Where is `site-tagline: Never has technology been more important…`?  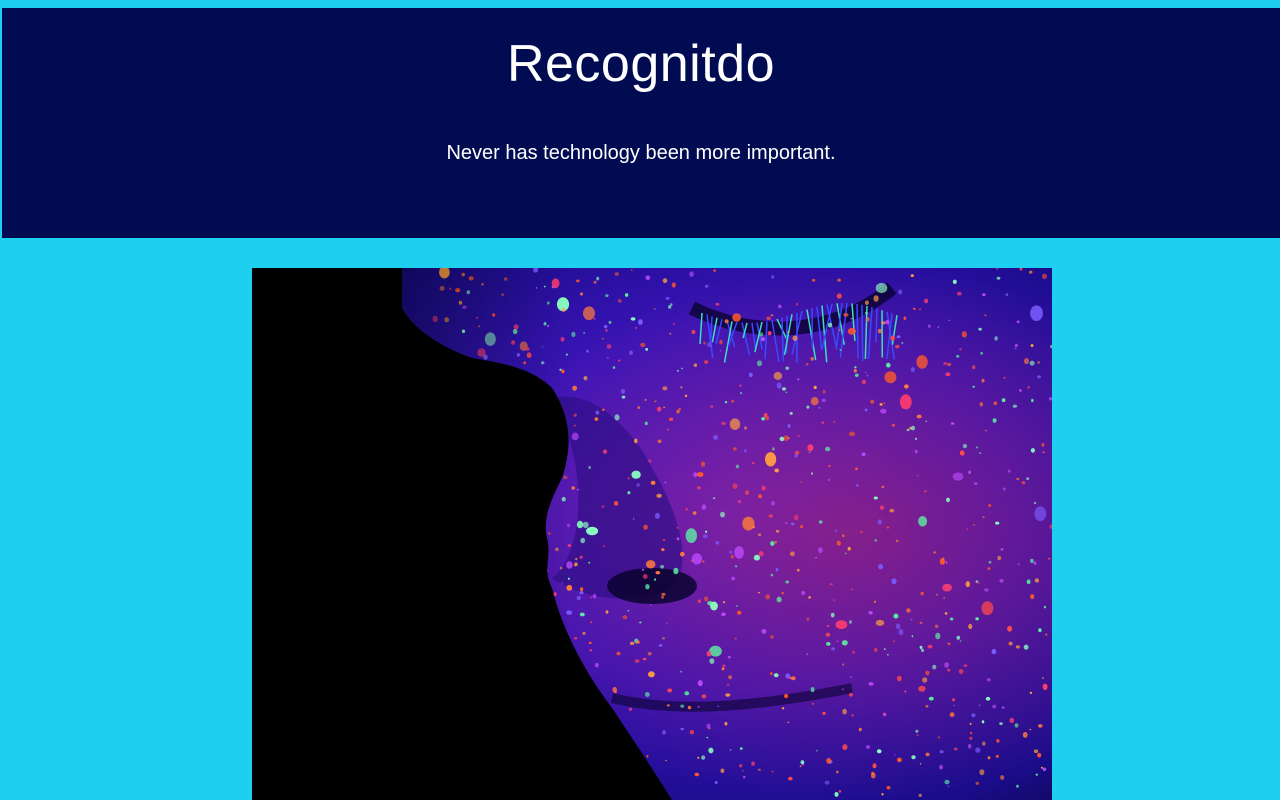 site-tagline: Never has technology been more important… is located at coordinates (641, 153).